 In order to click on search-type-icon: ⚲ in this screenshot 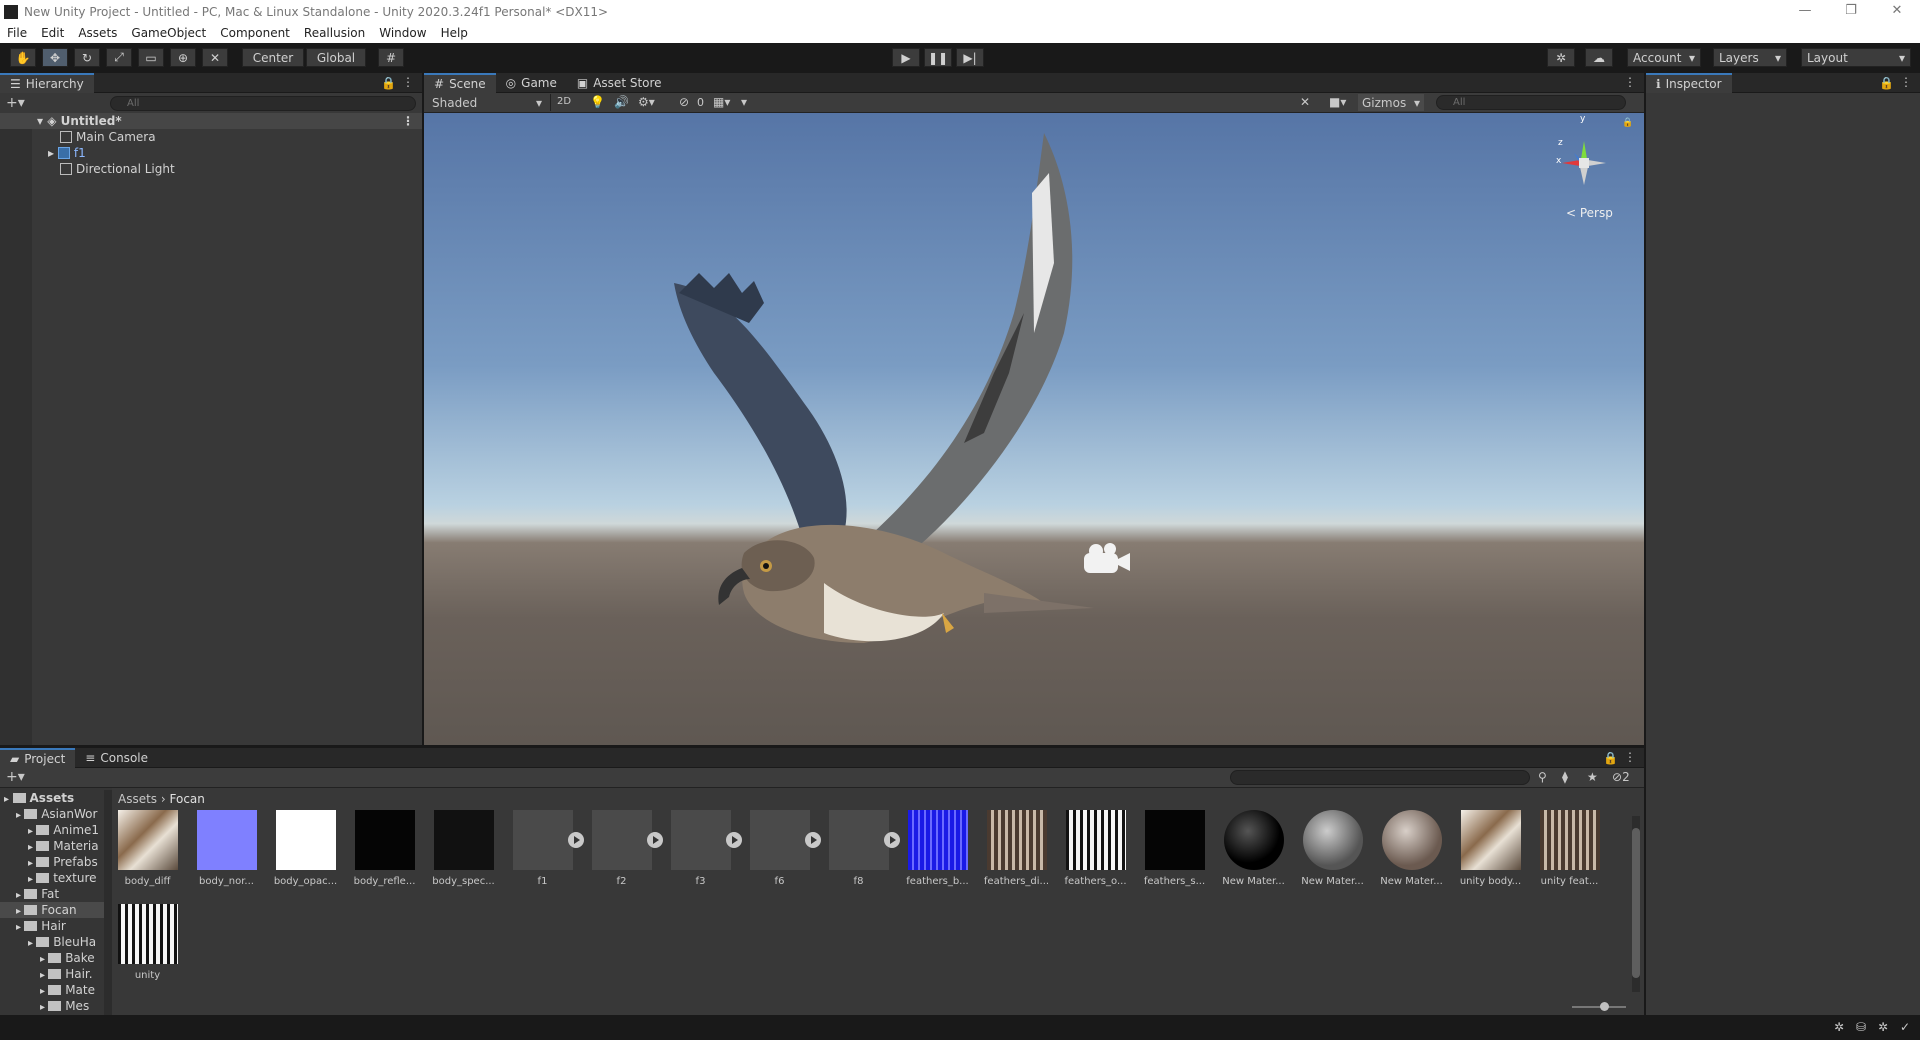, I will do `click(1542, 777)`.